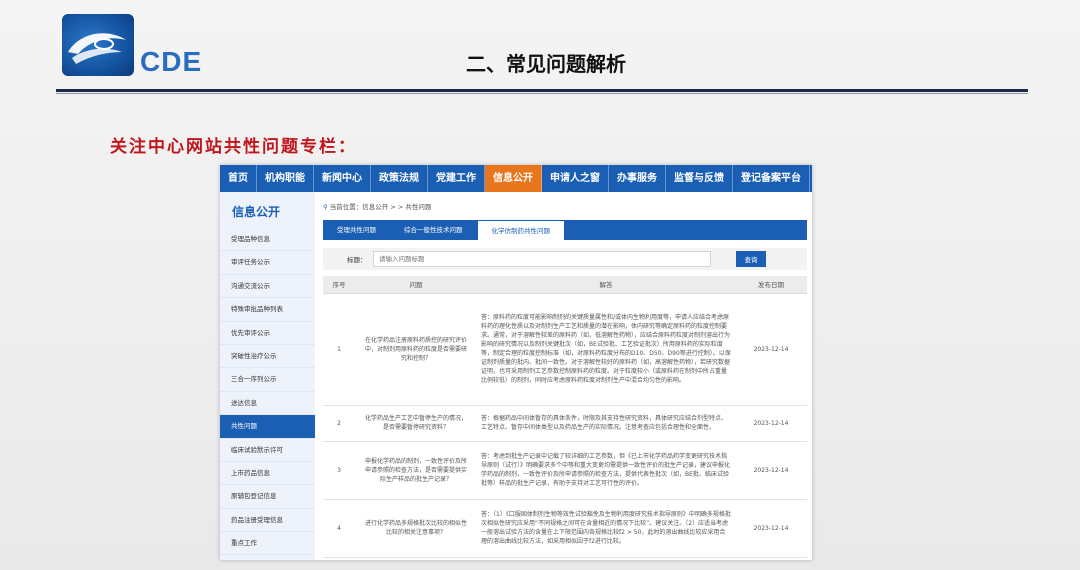  What do you see at coordinates (416, 528) in the screenshot?
I see `row-question: 进行化学药品多规格批次比较的相似性比较的相关注意事项？` at bounding box center [416, 528].